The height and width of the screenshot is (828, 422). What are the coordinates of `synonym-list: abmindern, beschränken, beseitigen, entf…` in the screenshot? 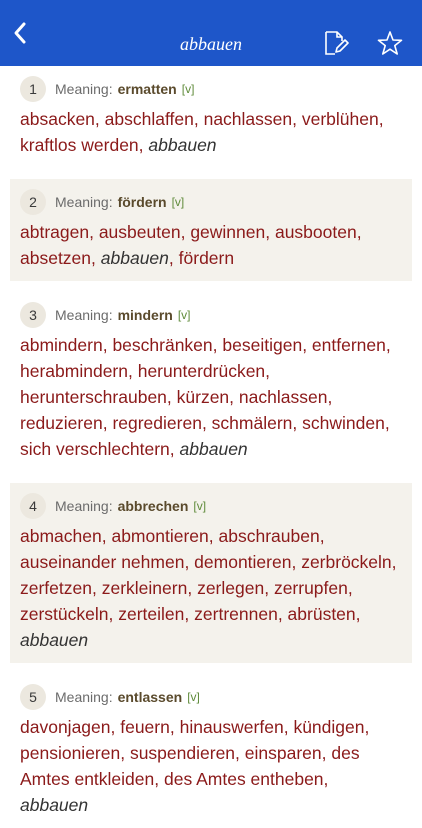 It's located at (205, 397).